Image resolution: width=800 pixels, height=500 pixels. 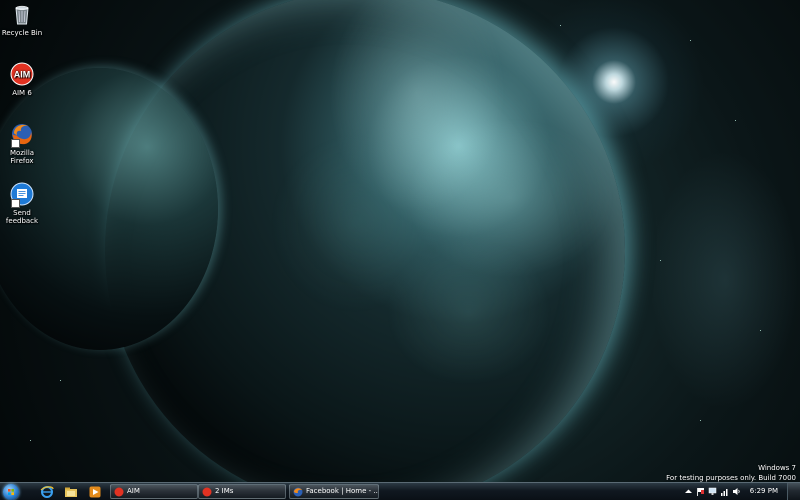 I want to click on network-icon, so click(x=712, y=491).